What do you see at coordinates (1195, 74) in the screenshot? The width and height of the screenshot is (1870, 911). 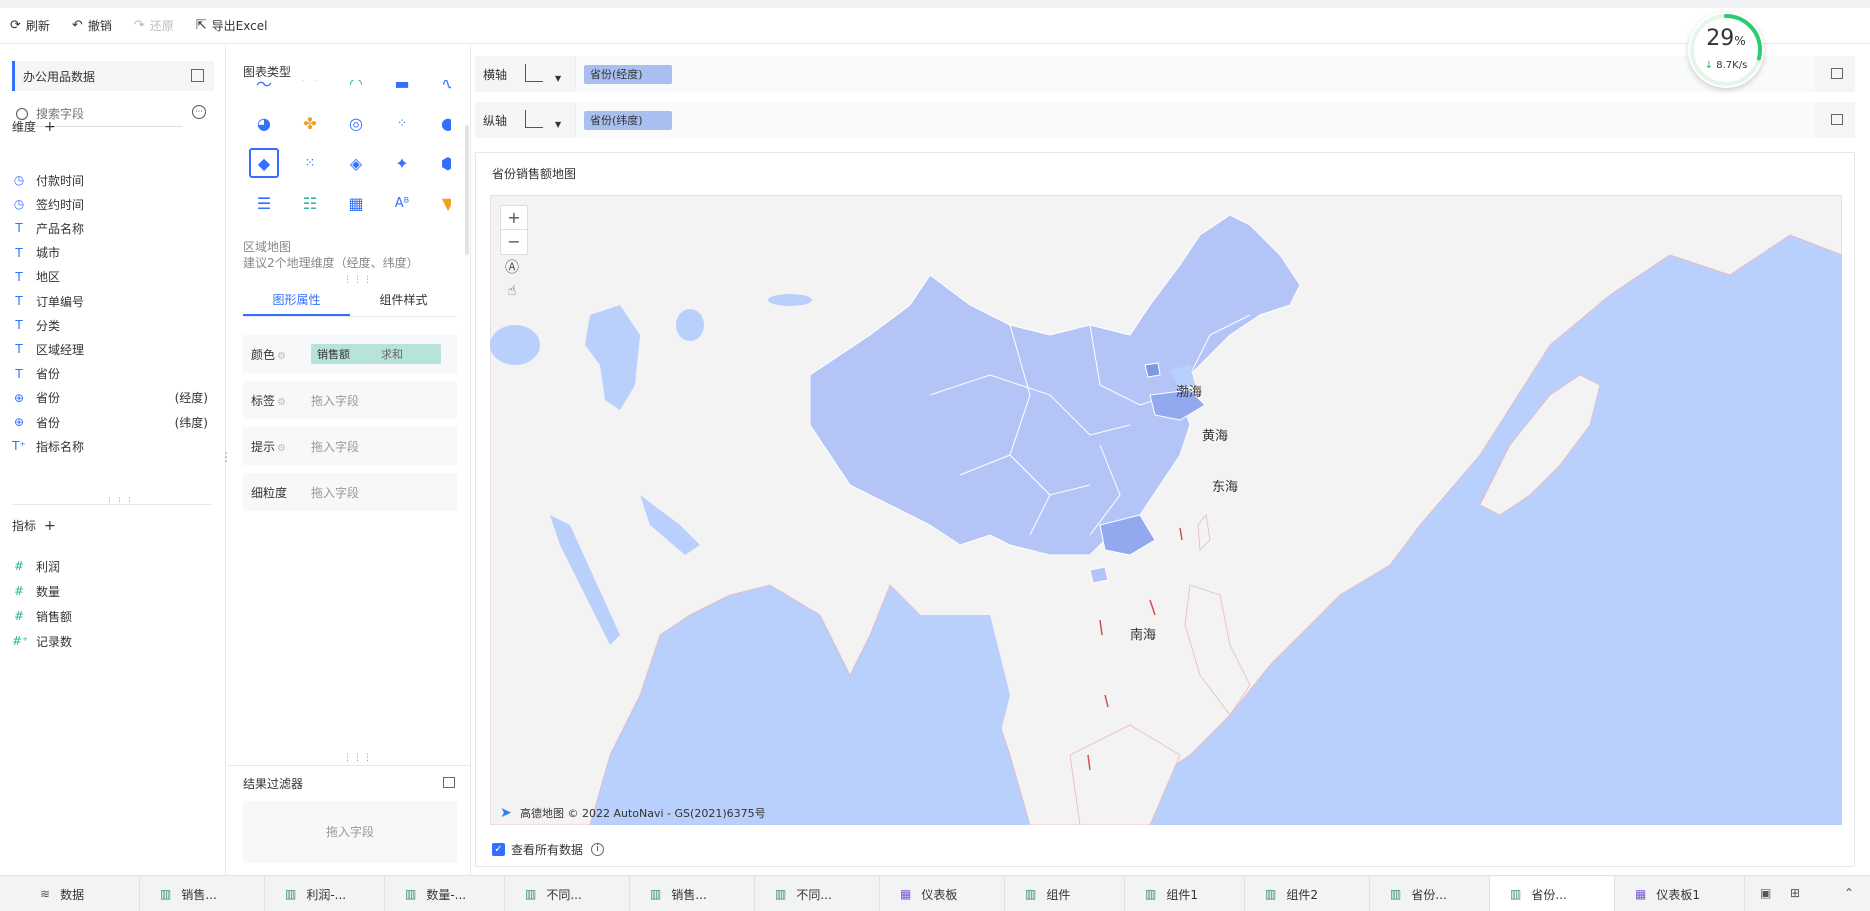 I see `x-axis-dropzone: 省份(经度)` at bounding box center [1195, 74].